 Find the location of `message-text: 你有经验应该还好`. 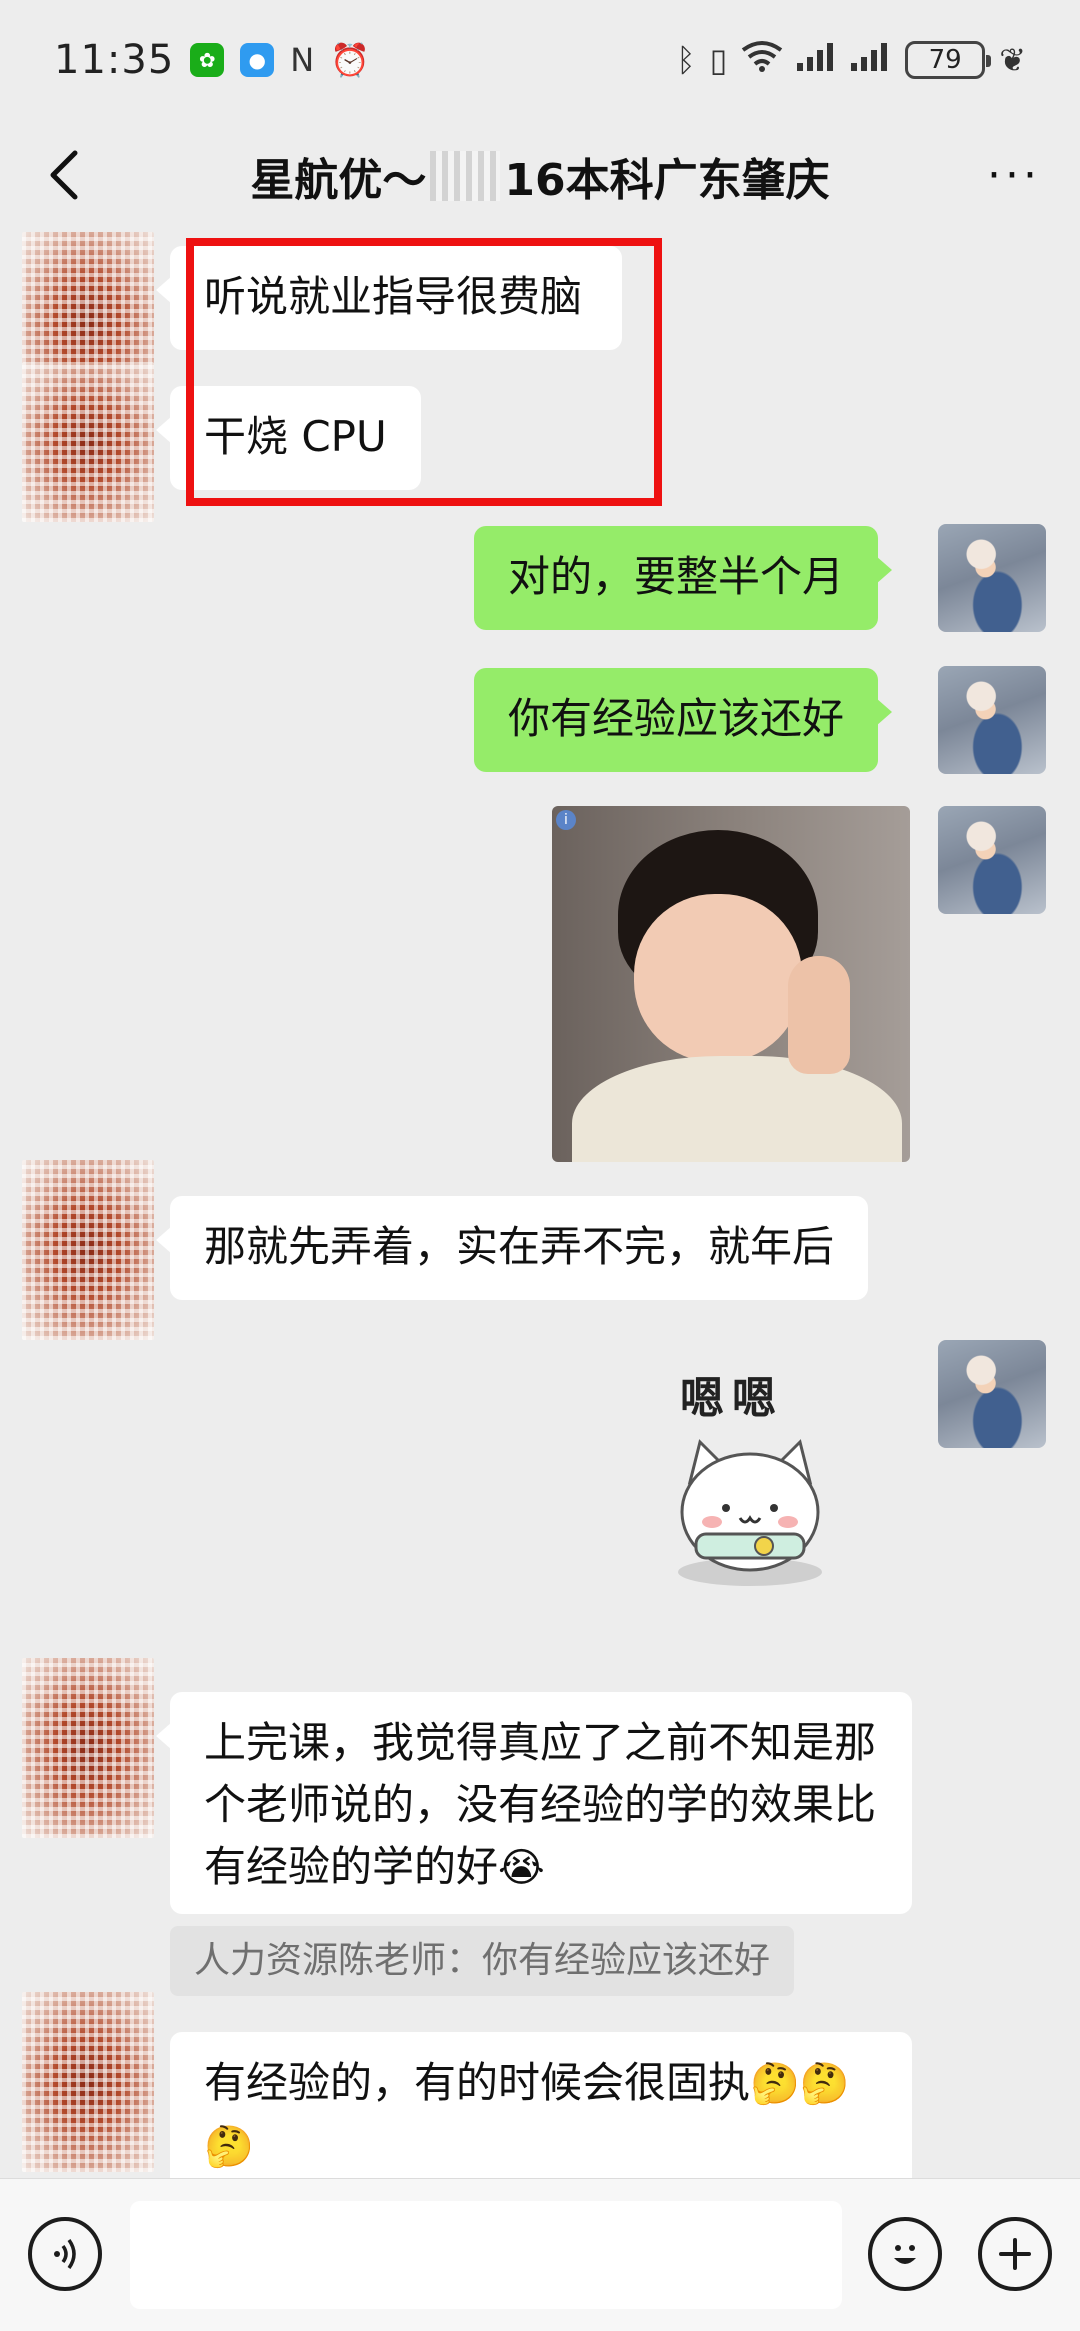

message-text: 你有经验应该还好 is located at coordinates (676, 718).